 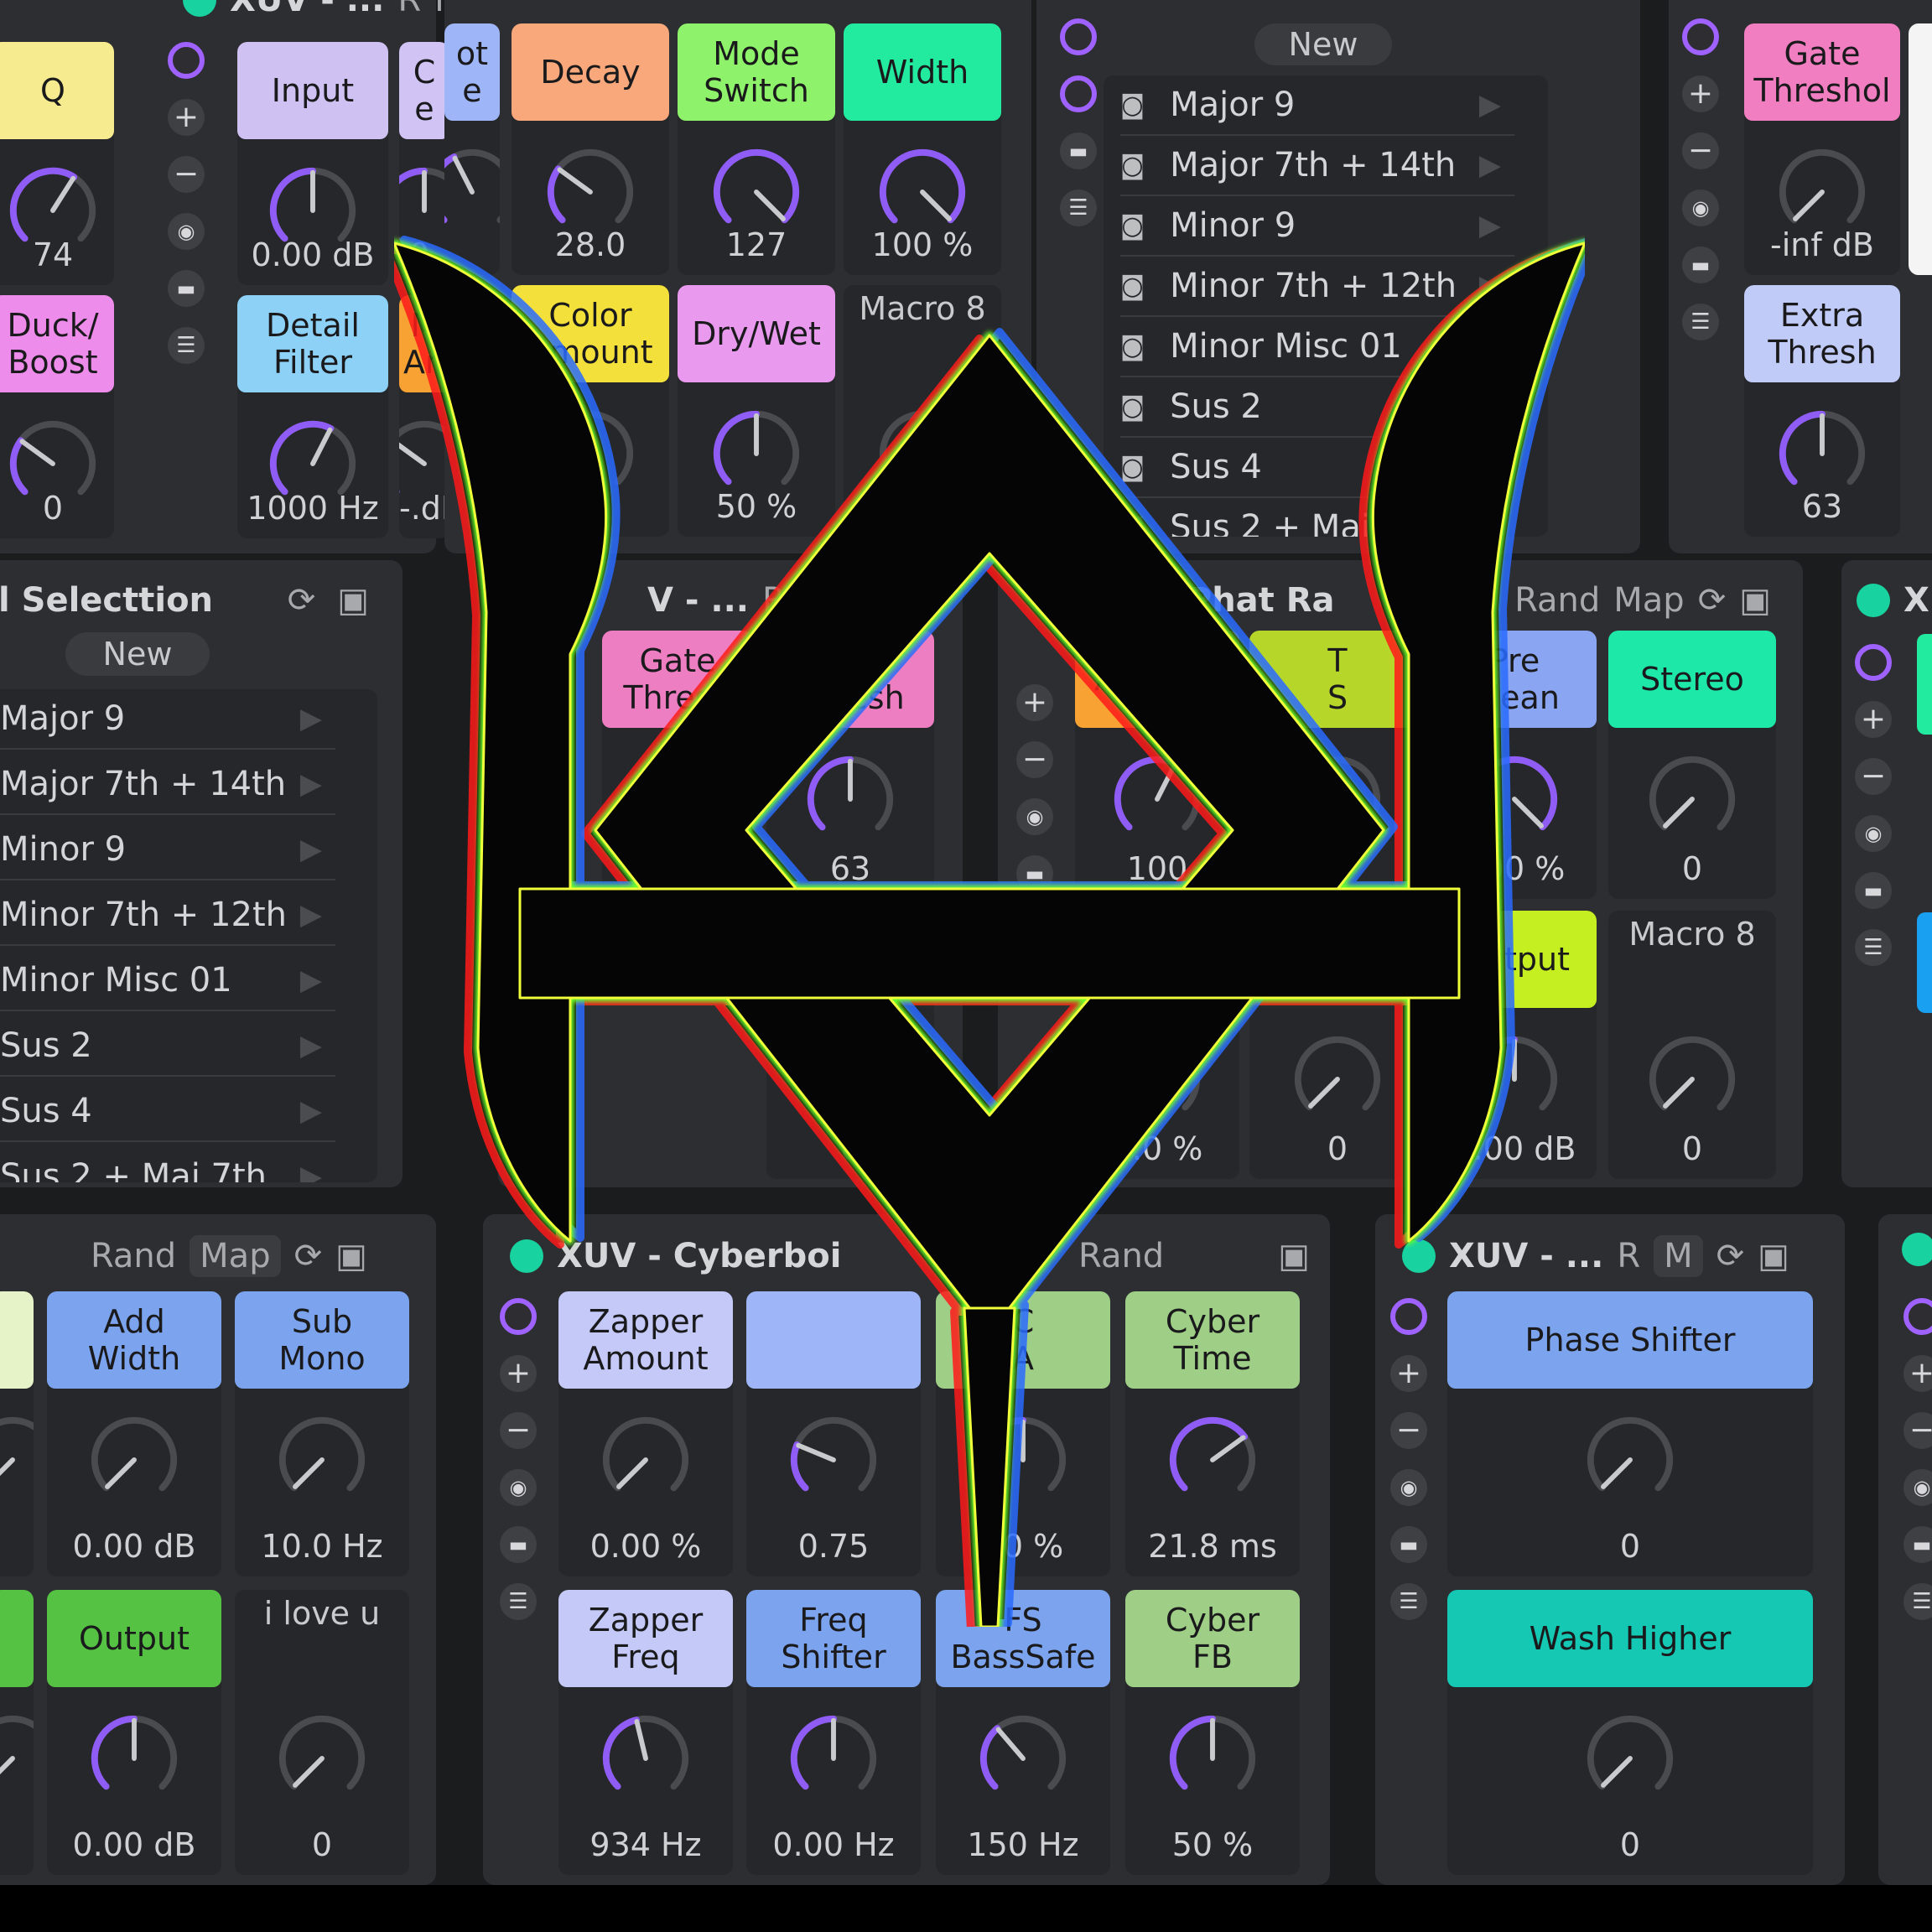 What do you see at coordinates (57, 416) in the screenshot?
I see `macro-knob-cell: Duck/ Boost 0` at bounding box center [57, 416].